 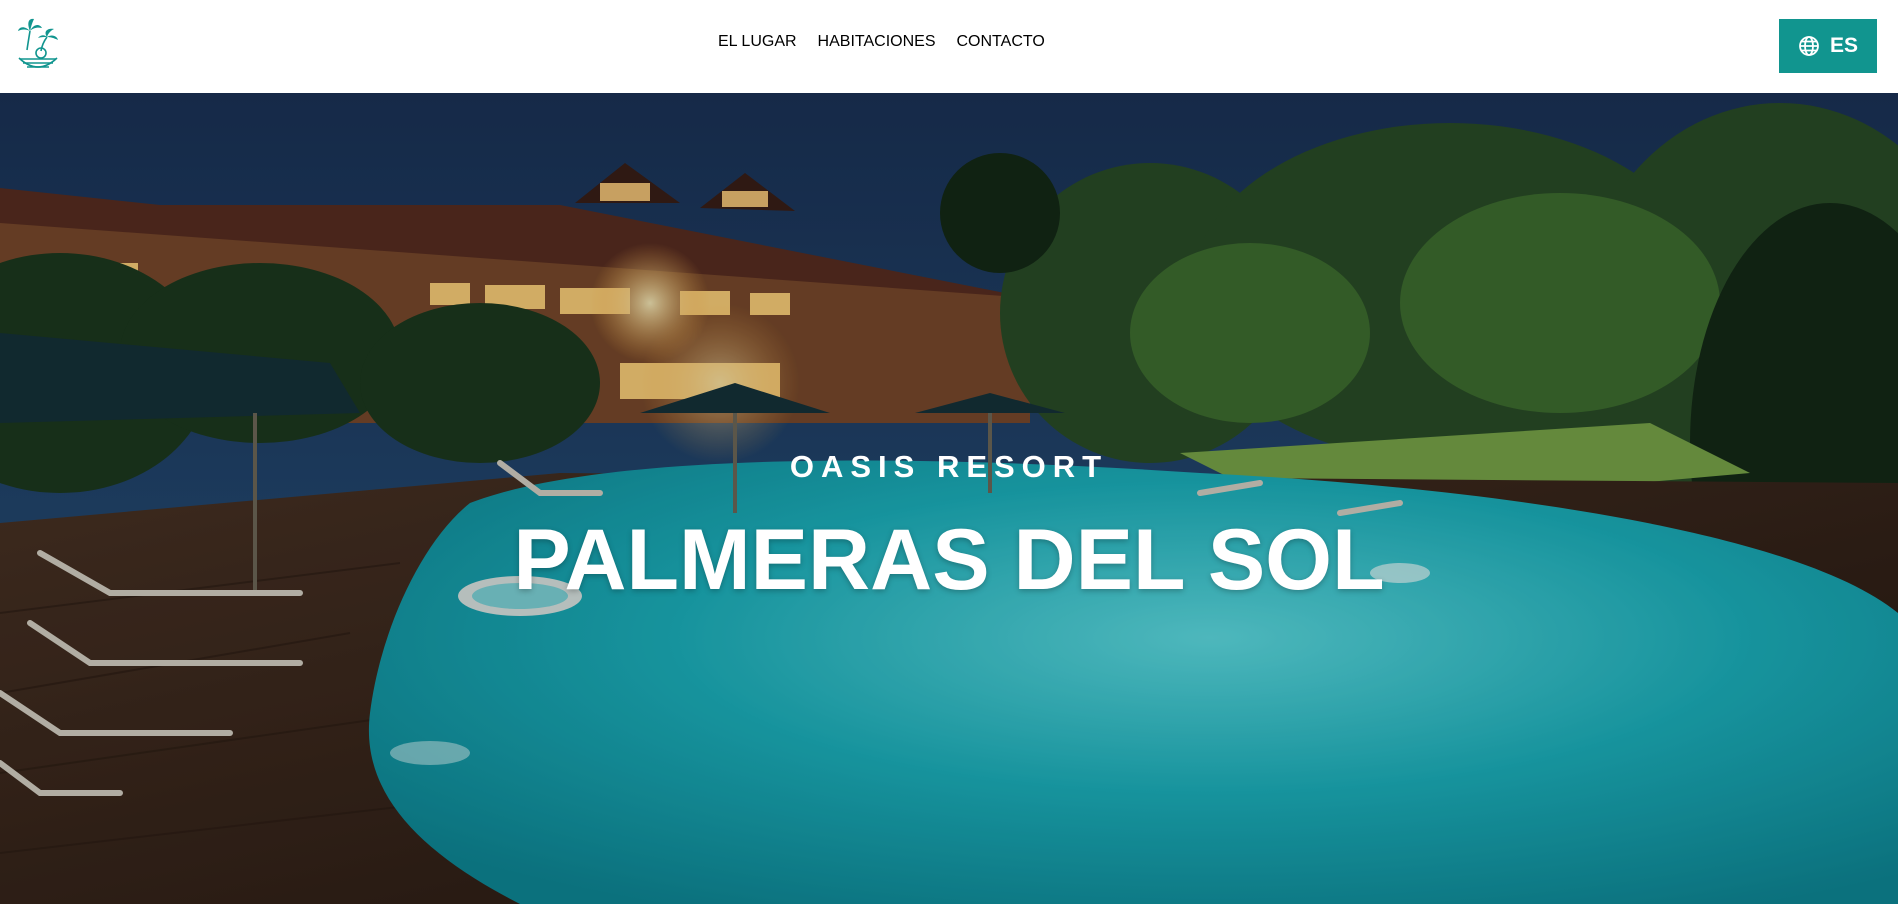 What do you see at coordinates (1809, 46) in the screenshot?
I see `globe-icon` at bounding box center [1809, 46].